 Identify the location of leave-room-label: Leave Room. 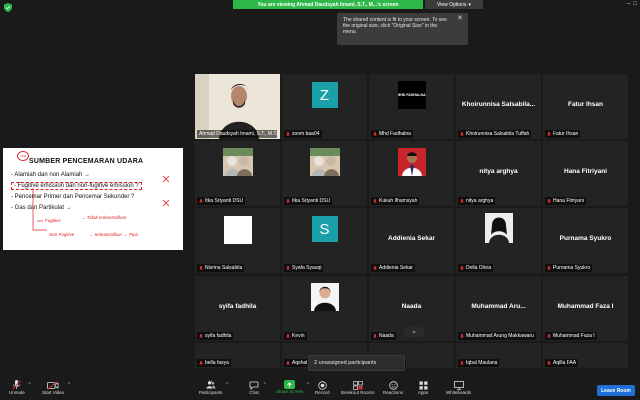
(616, 390).